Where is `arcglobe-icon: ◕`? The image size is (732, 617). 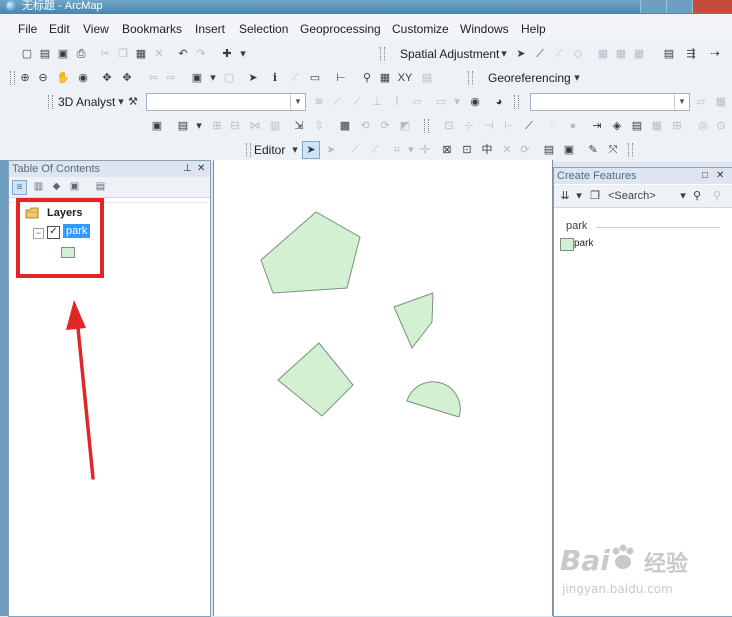 arcglobe-icon: ◕ is located at coordinates (499, 102).